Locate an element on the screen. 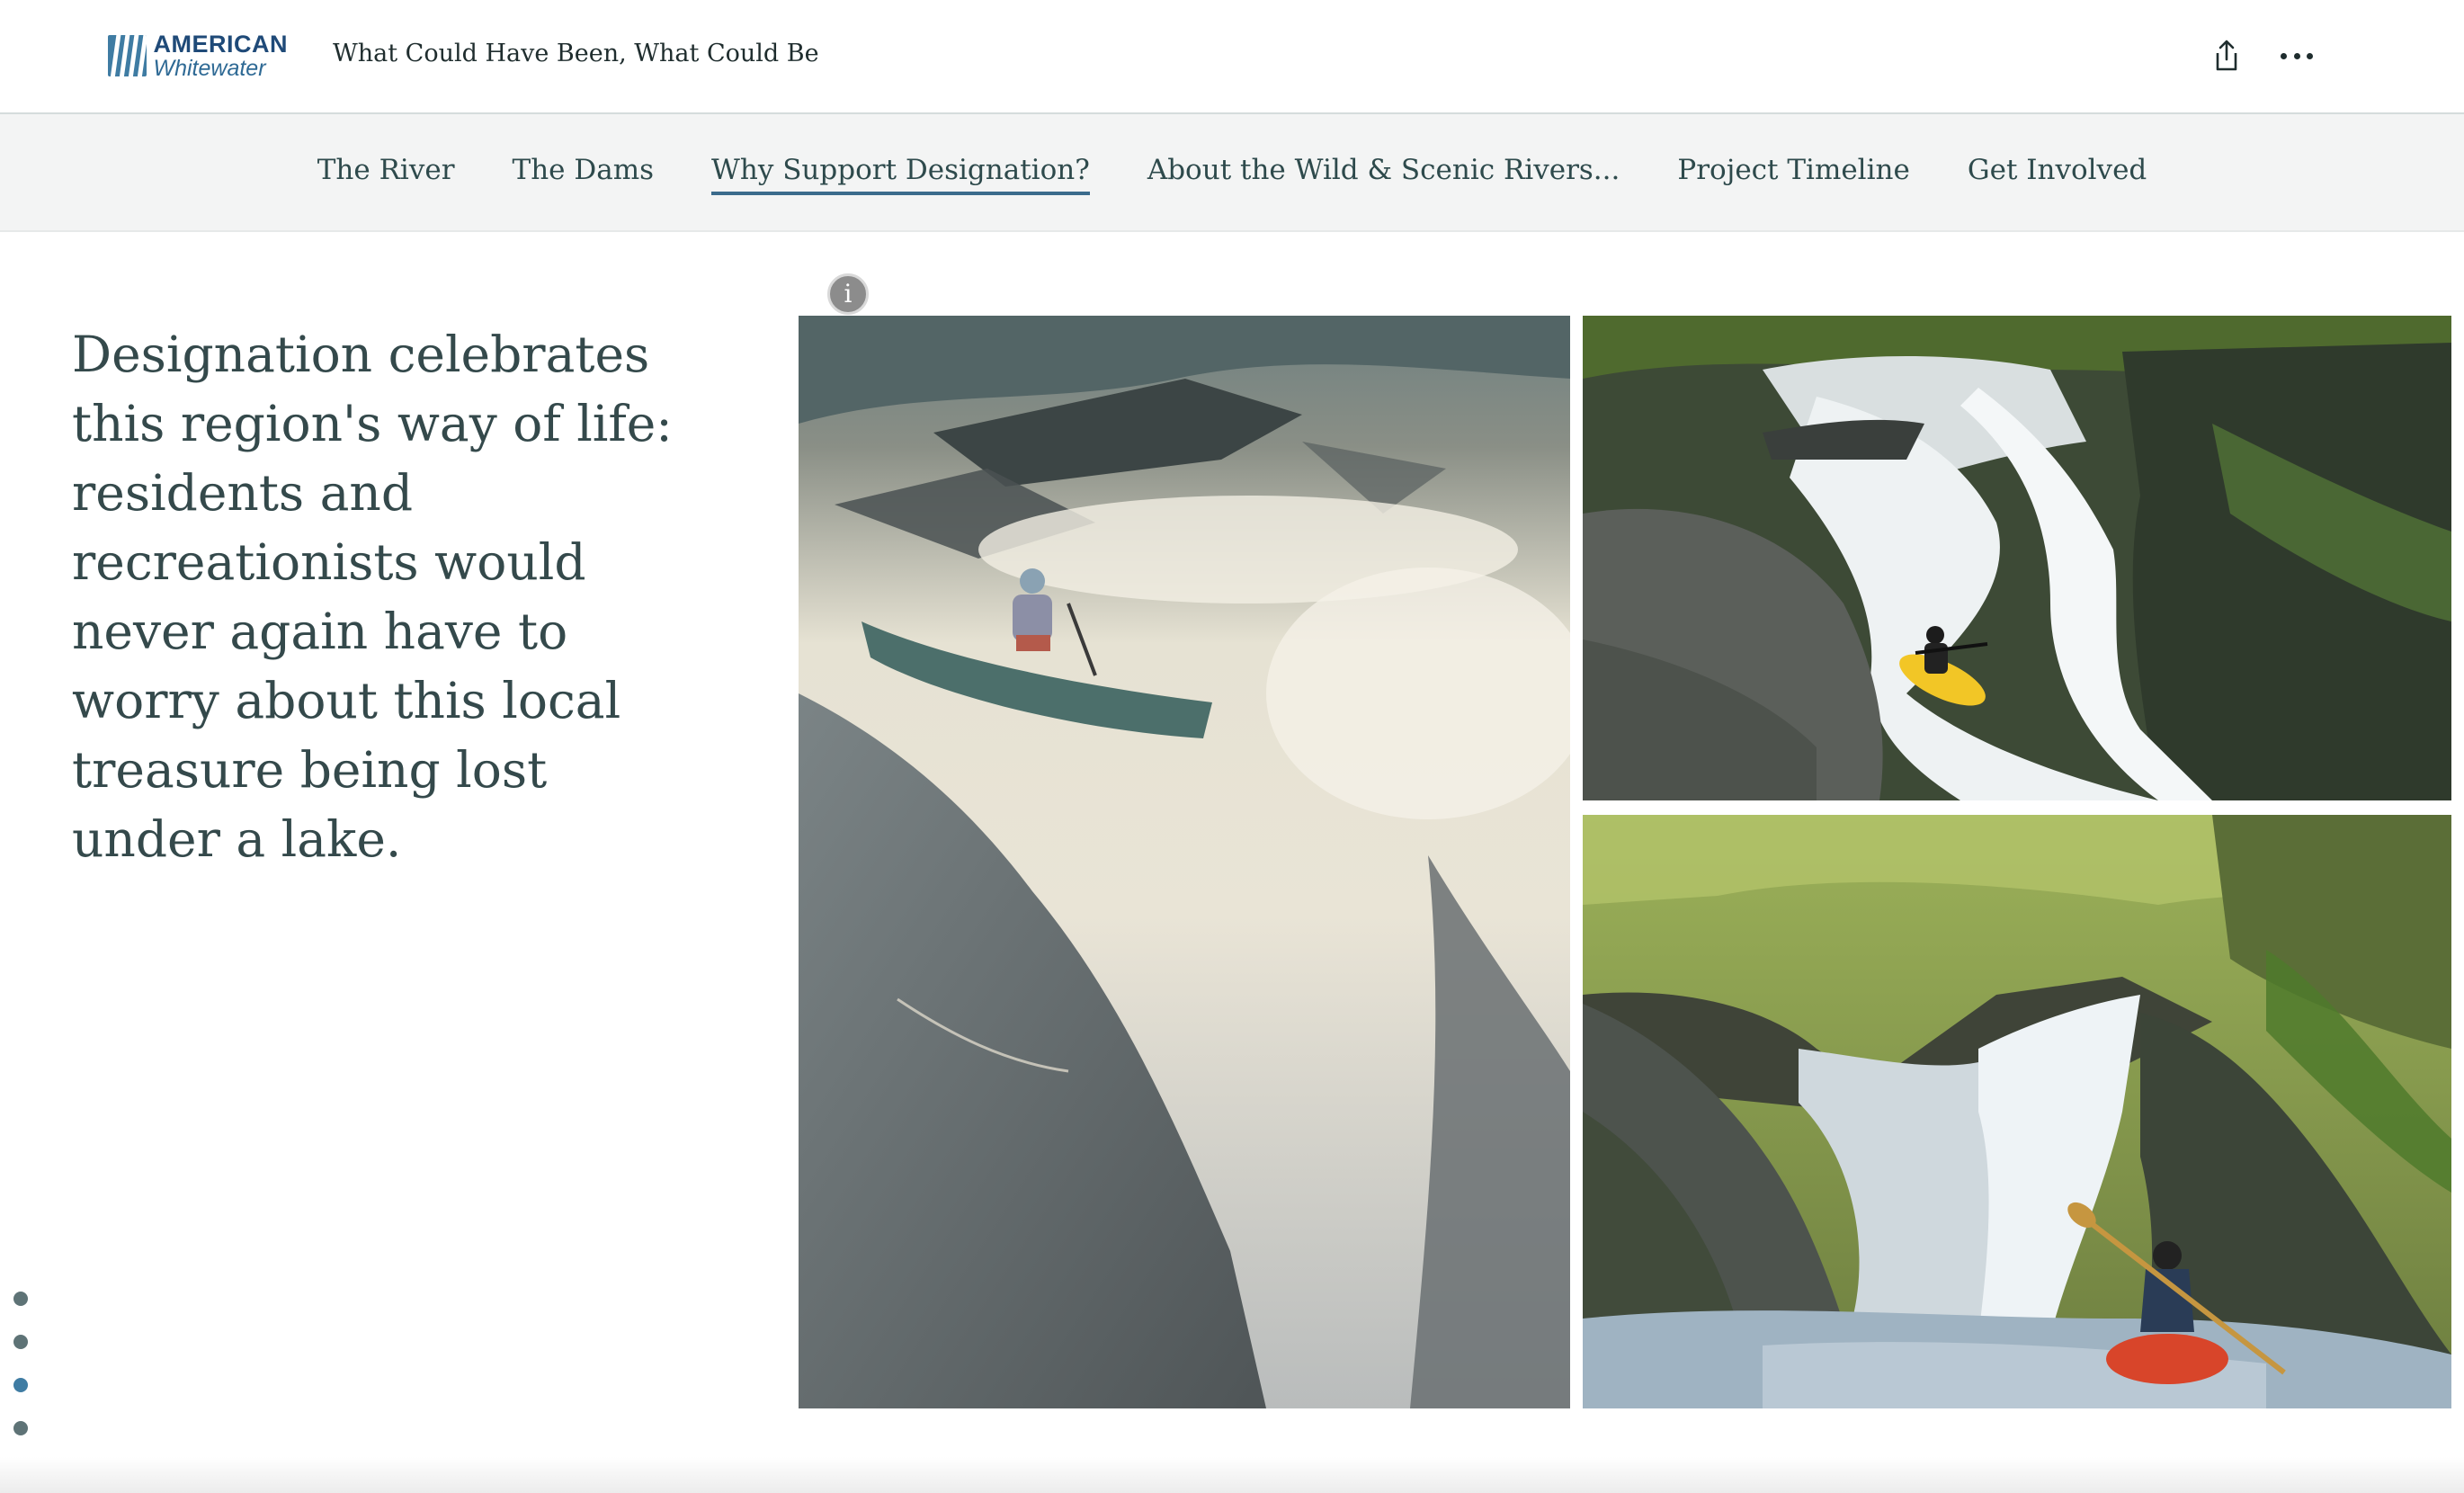  logo-wave-mark-icon is located at coordinates (128, 55).